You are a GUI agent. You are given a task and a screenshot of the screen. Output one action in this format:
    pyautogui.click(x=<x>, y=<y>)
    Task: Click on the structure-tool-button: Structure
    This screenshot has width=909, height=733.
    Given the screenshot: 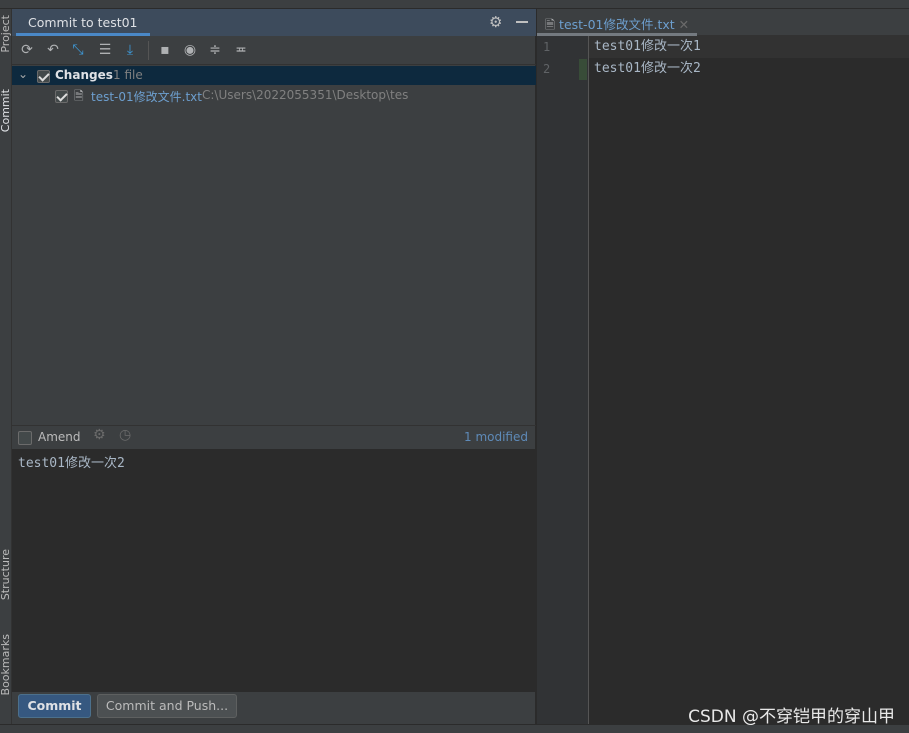 What is the action you would take?
    pyautogui.click(x=6, y=574)
    